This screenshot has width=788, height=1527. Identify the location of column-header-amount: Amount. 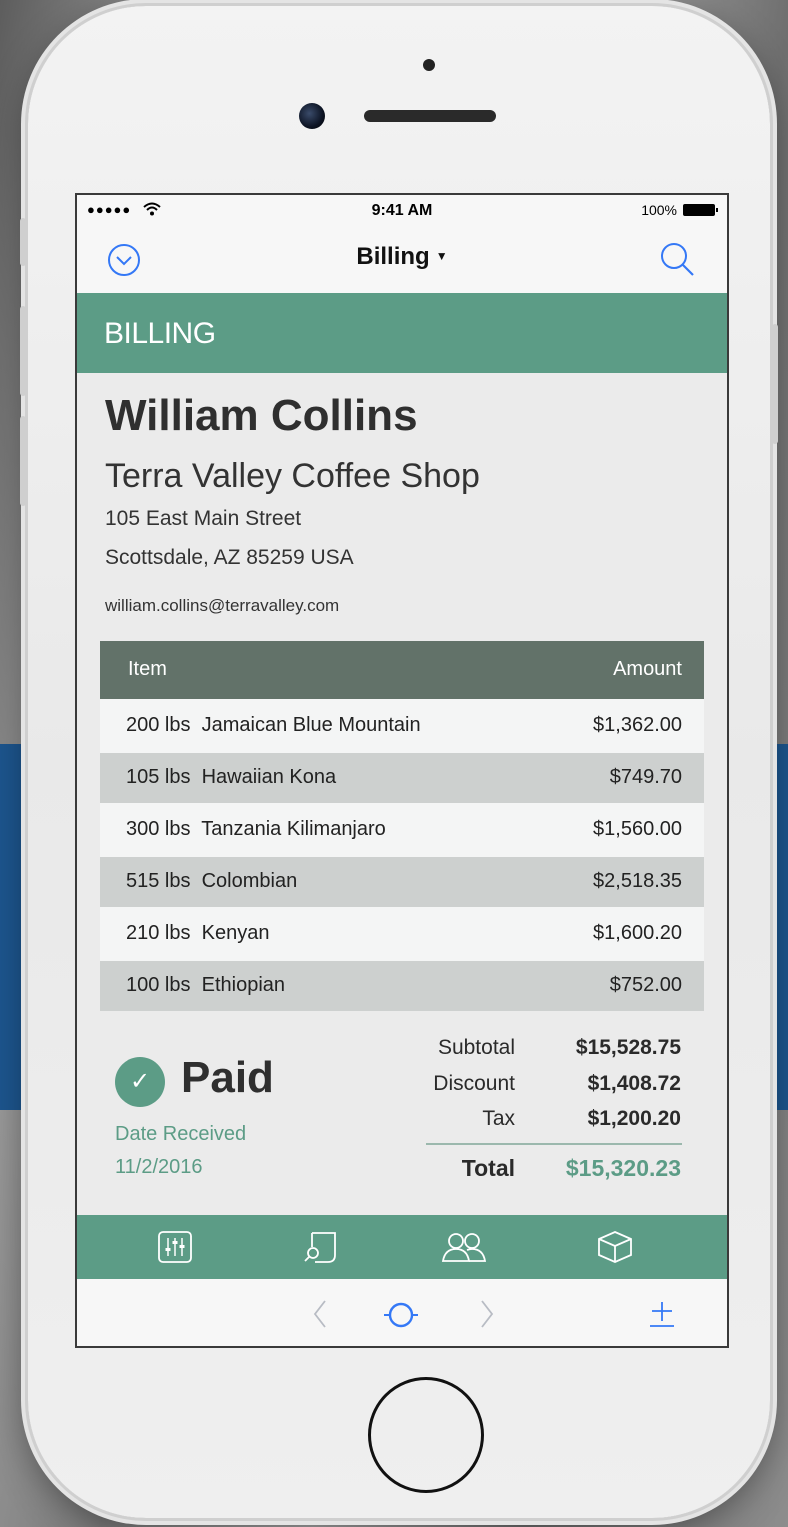
(647, 669).